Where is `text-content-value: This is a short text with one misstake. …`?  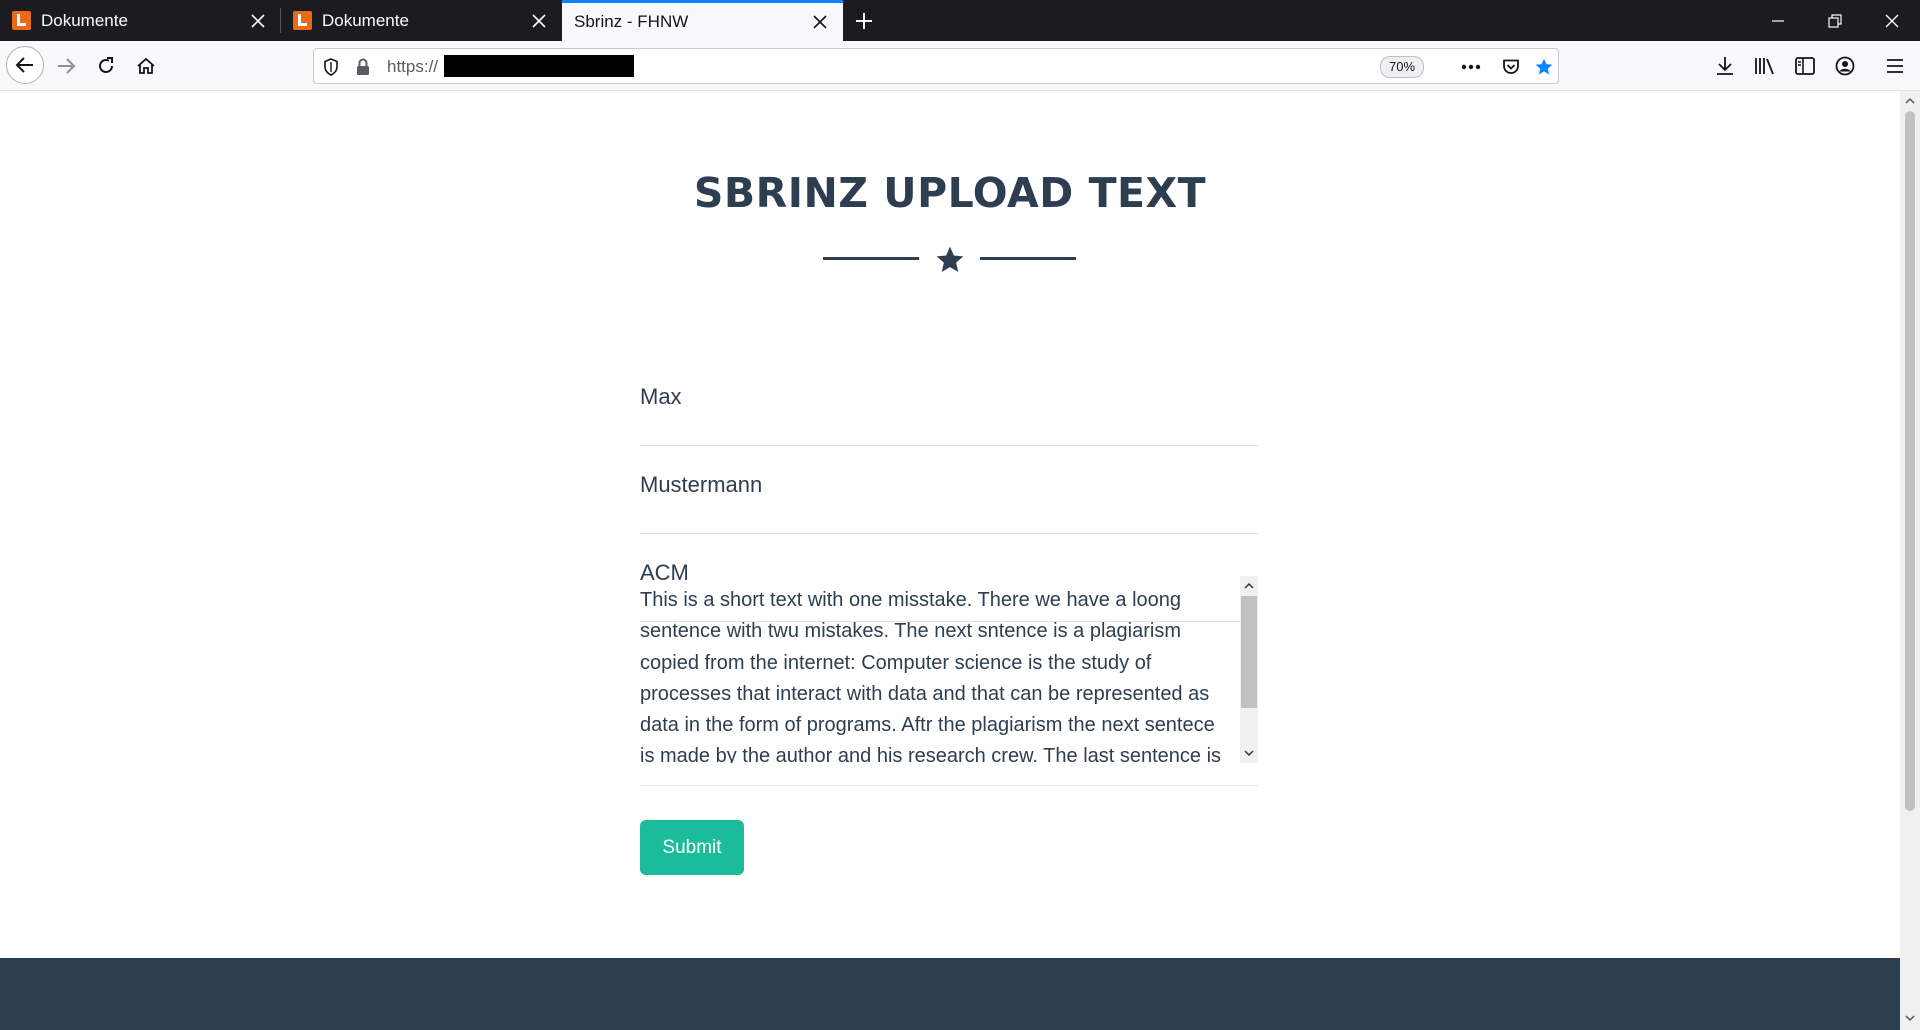 text-content-value: This is a short text with one misstake. … is located at coordinates (931, 676).